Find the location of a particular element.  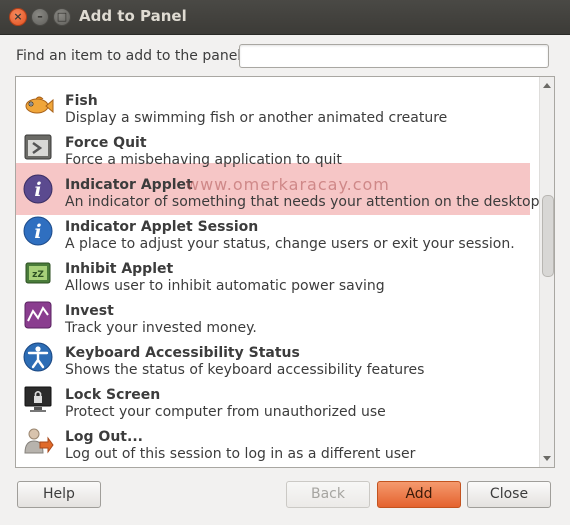

accessibility-icon is located at coordinates (38, 357).